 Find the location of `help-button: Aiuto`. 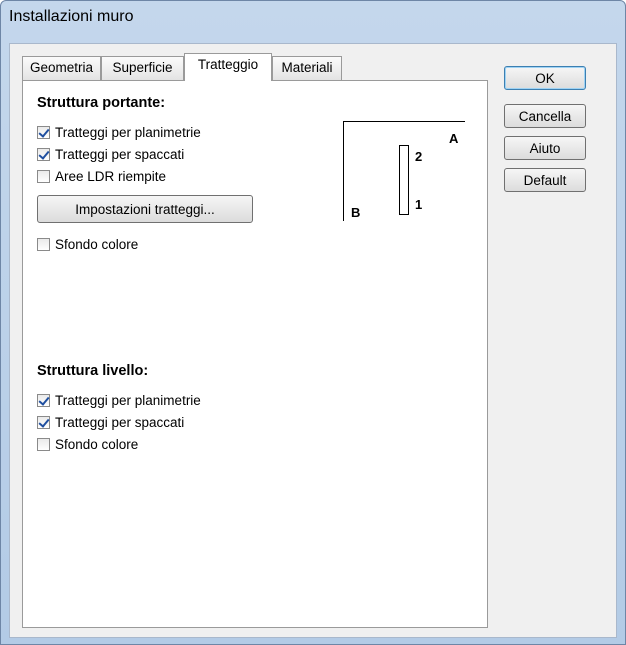

help-button: Aiuto is located at coordinates (545, 148).